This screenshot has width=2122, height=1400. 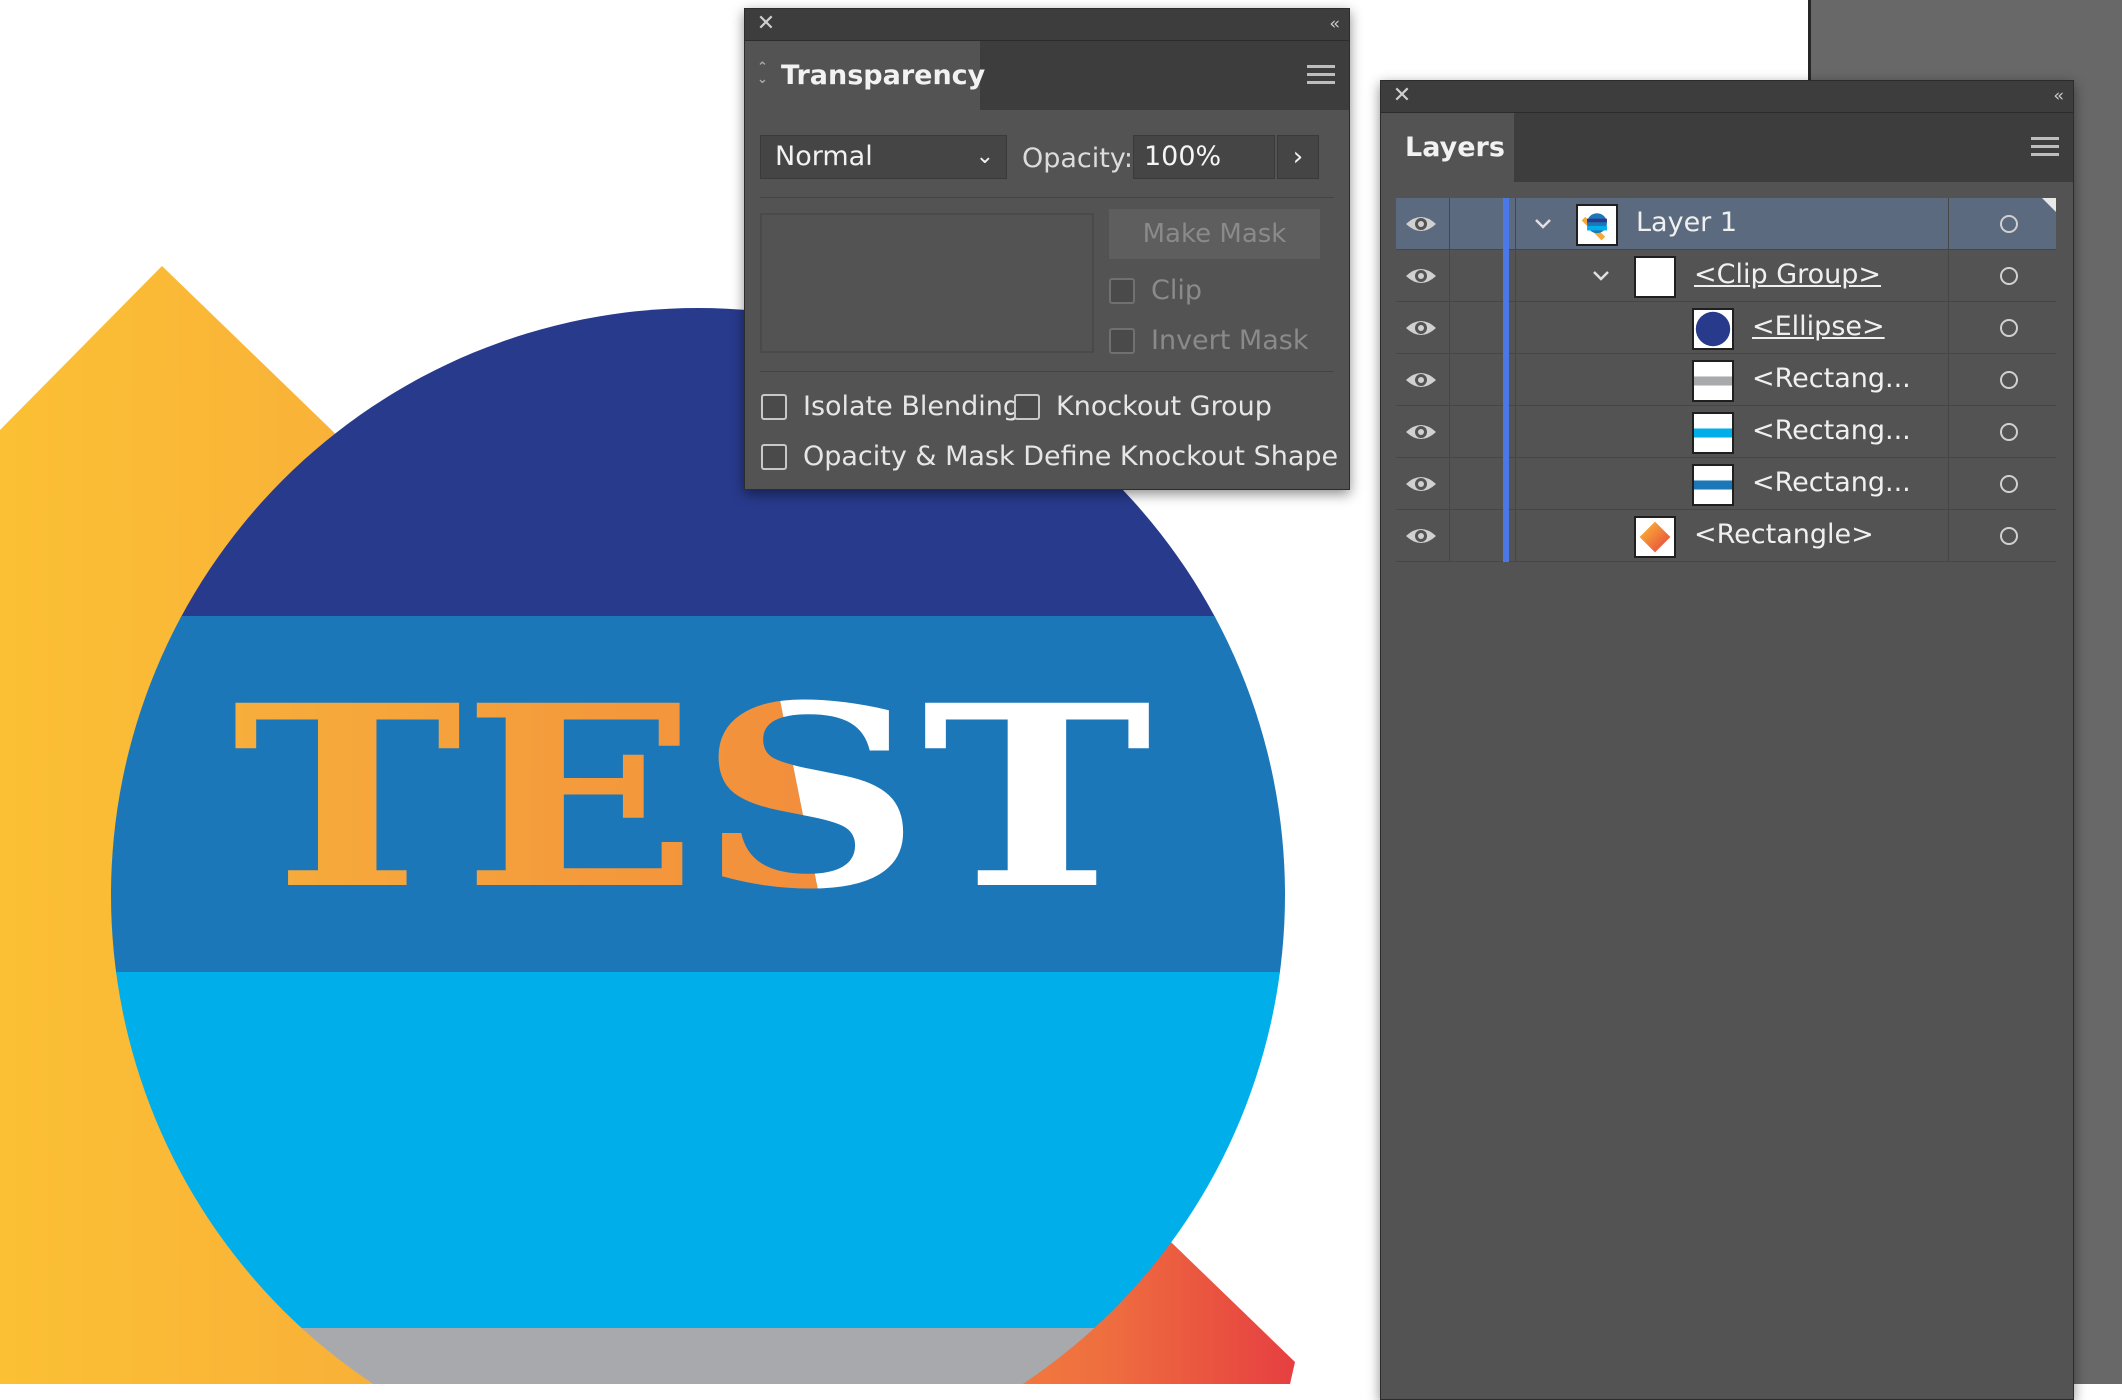 I want to click on opacity-input: 100%, so click(x=1204, y=157).